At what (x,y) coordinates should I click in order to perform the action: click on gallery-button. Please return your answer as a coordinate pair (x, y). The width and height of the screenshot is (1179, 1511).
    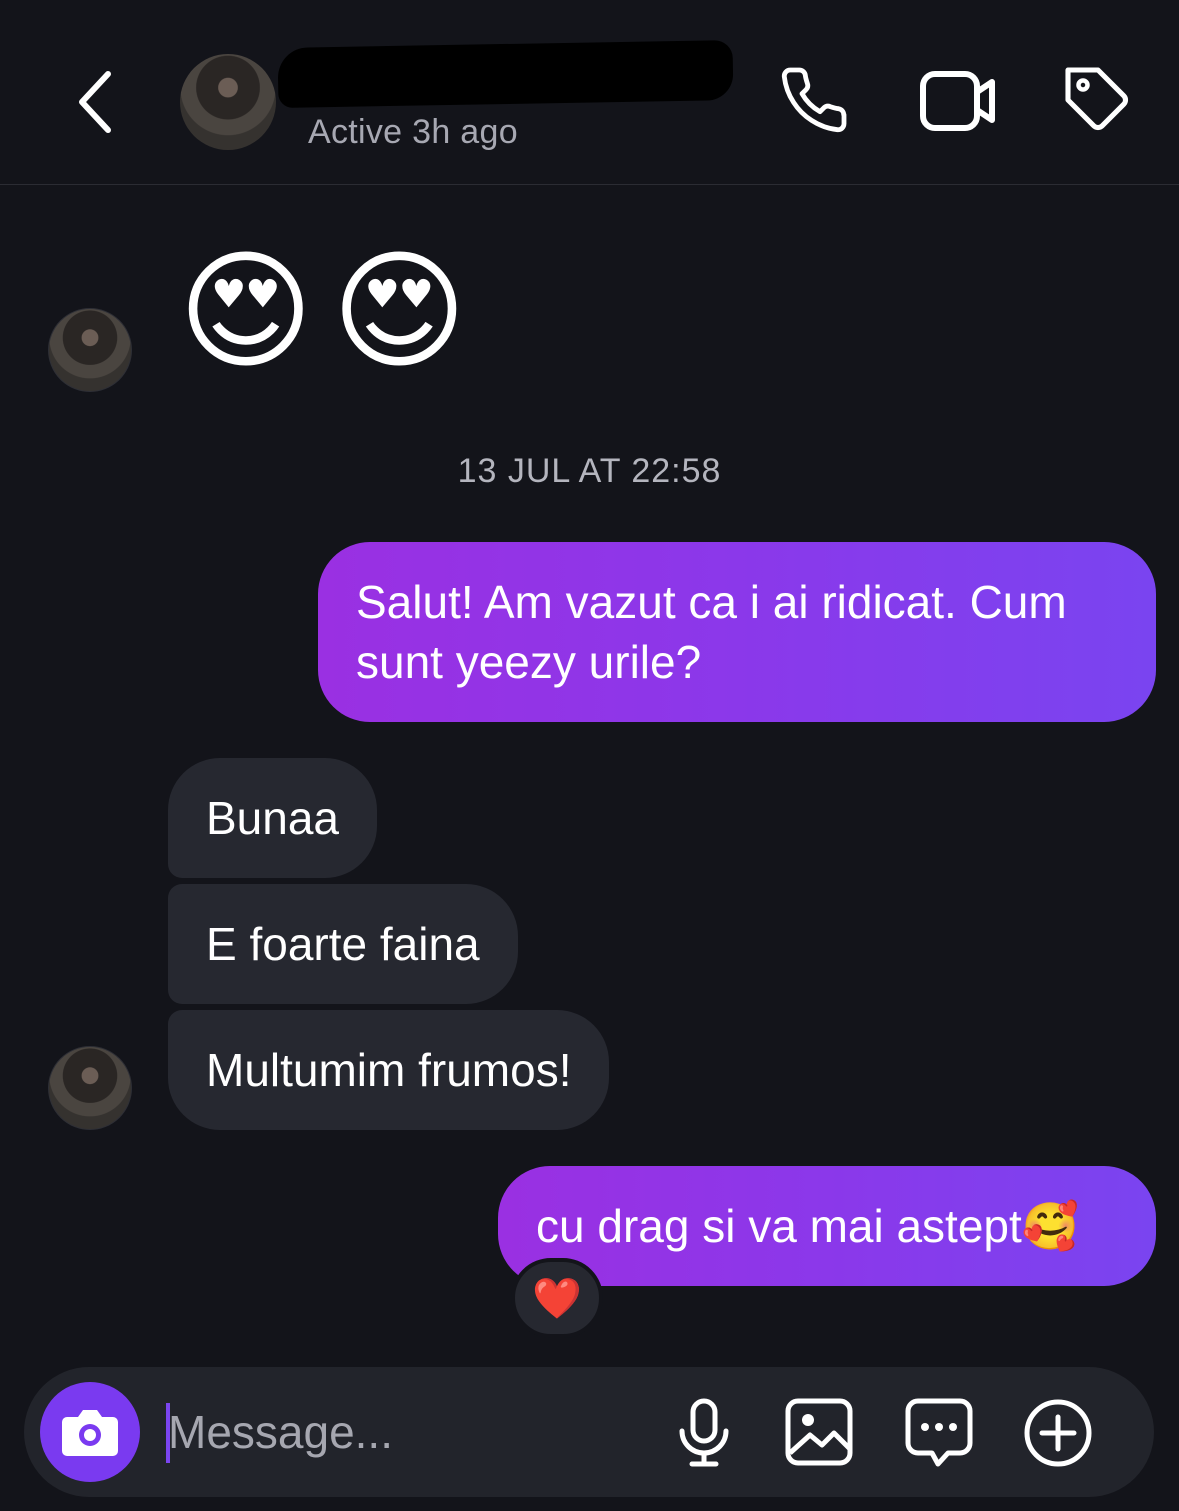
    Looking at the image, I should click on (819, 1434).